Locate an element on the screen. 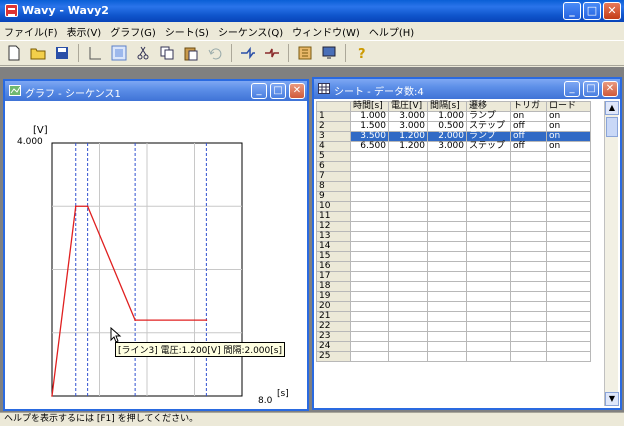 This screenshot has width=624, height=426. graph-minimize-button: _ is located at coordinates (259, 91).